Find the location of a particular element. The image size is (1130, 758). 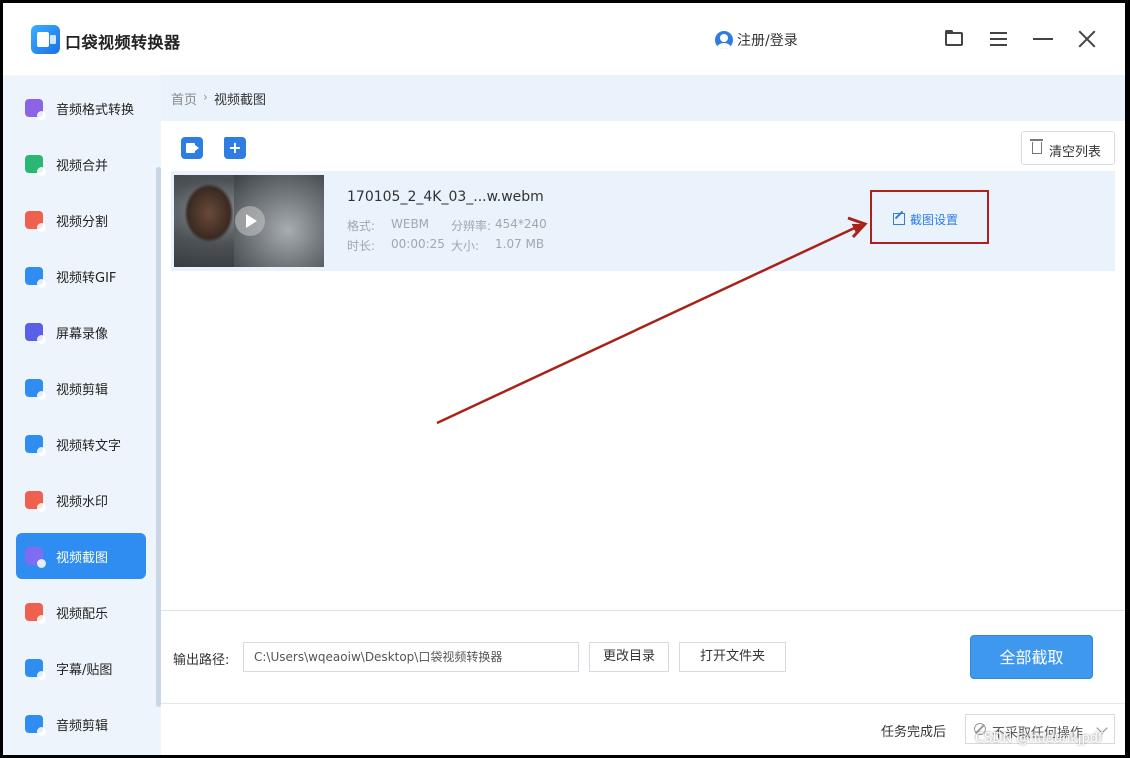

sidebar-item-label: 视频分割 is located at coordinates (82, 222).